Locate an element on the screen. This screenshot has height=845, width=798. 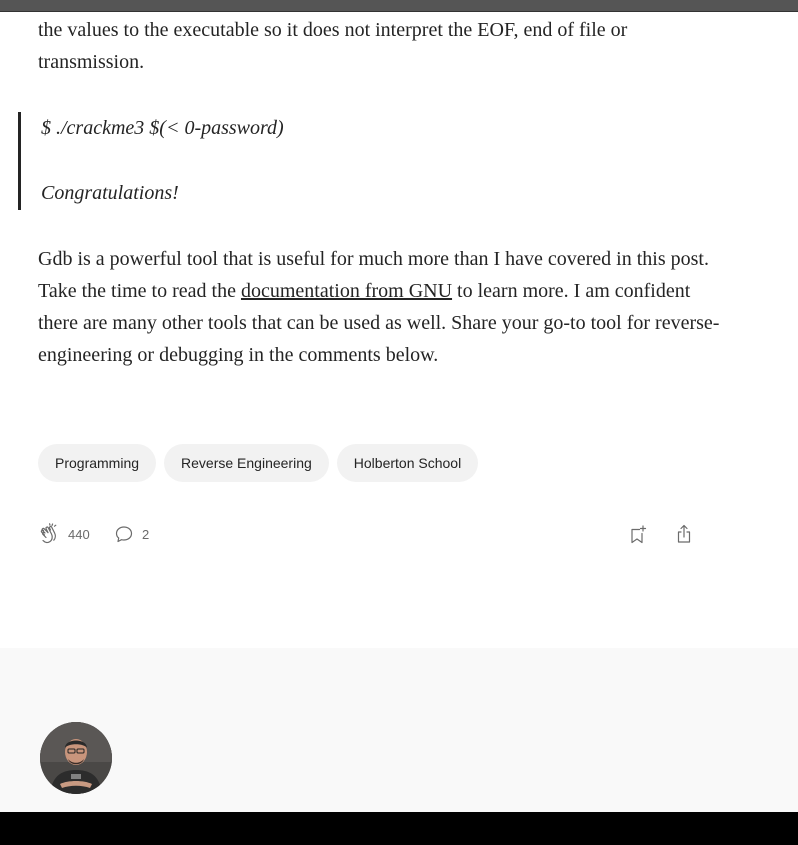
response-icon is located at coordinates (124, 534).